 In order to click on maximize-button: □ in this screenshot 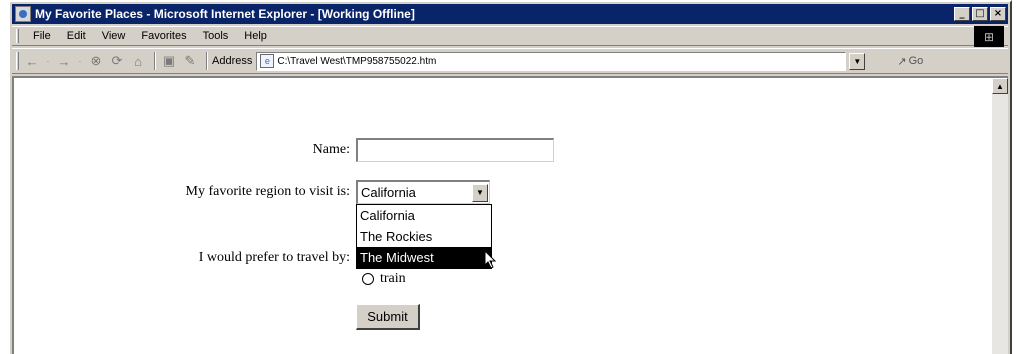, I will do `click(980, 14)`.